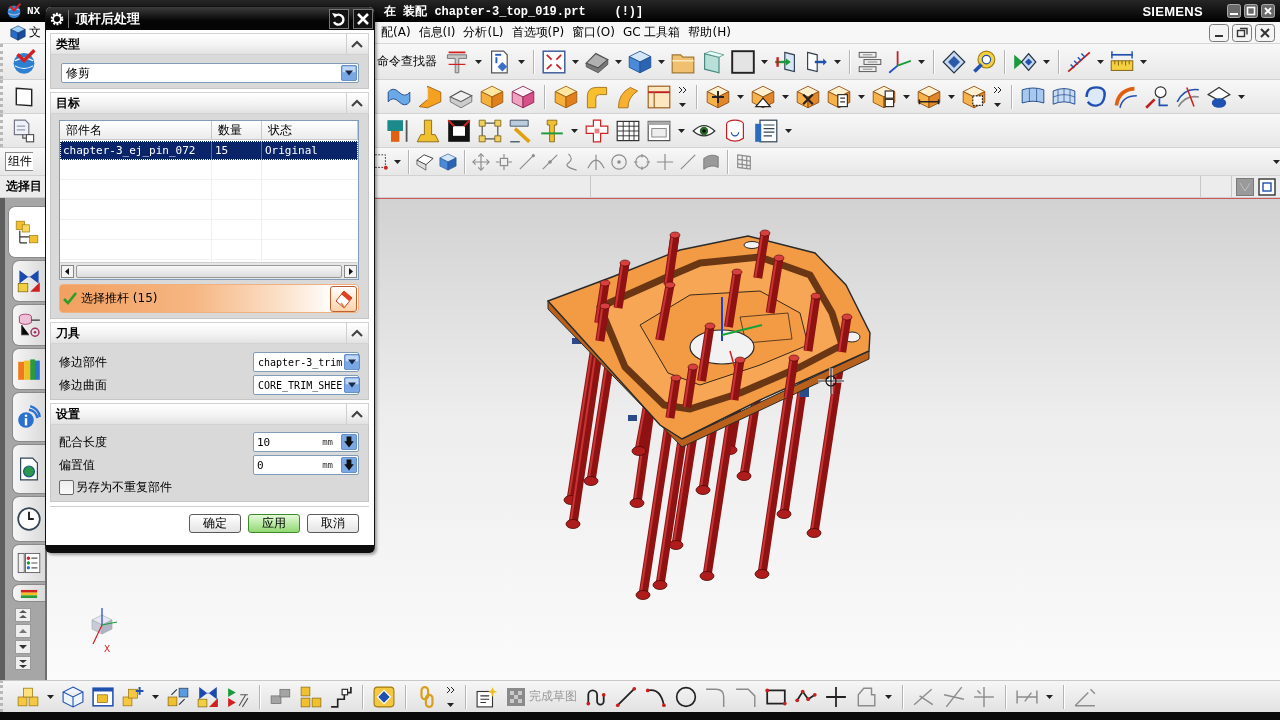  What do you see at coordinates (459, 130) in the screenshot?
I see `frame-icon` at bounding box center [459, 130].